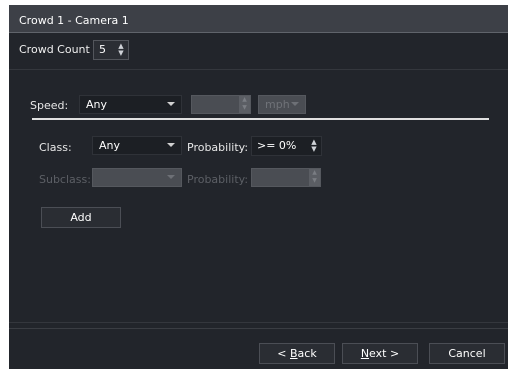  Describe the element at coordinates (55, 147) in the screenshot. I see `class-label: Class:` at that location.